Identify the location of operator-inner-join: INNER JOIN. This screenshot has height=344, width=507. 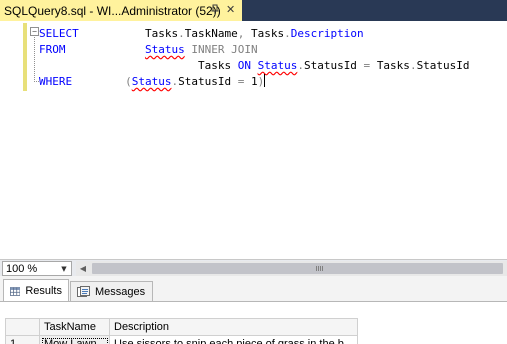
(221, 49).